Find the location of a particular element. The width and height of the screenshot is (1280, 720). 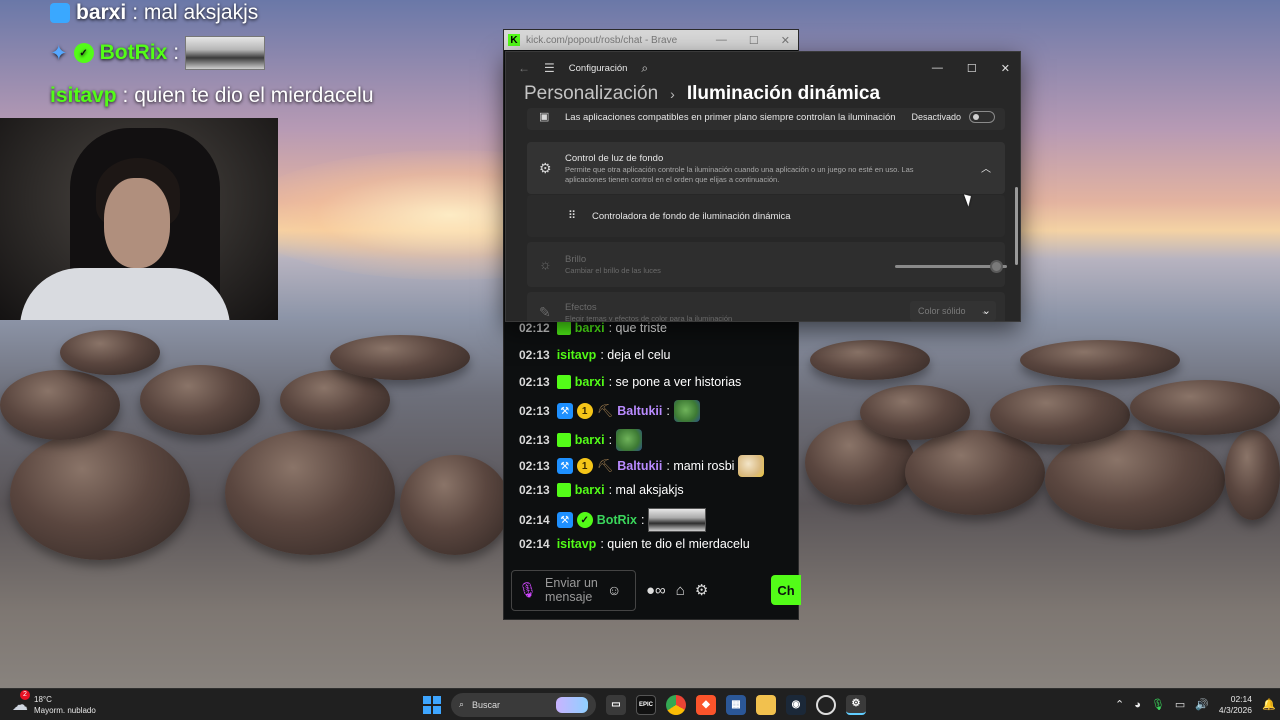

settings-app-icon: ⚙ is located at coordinates (856, 704).